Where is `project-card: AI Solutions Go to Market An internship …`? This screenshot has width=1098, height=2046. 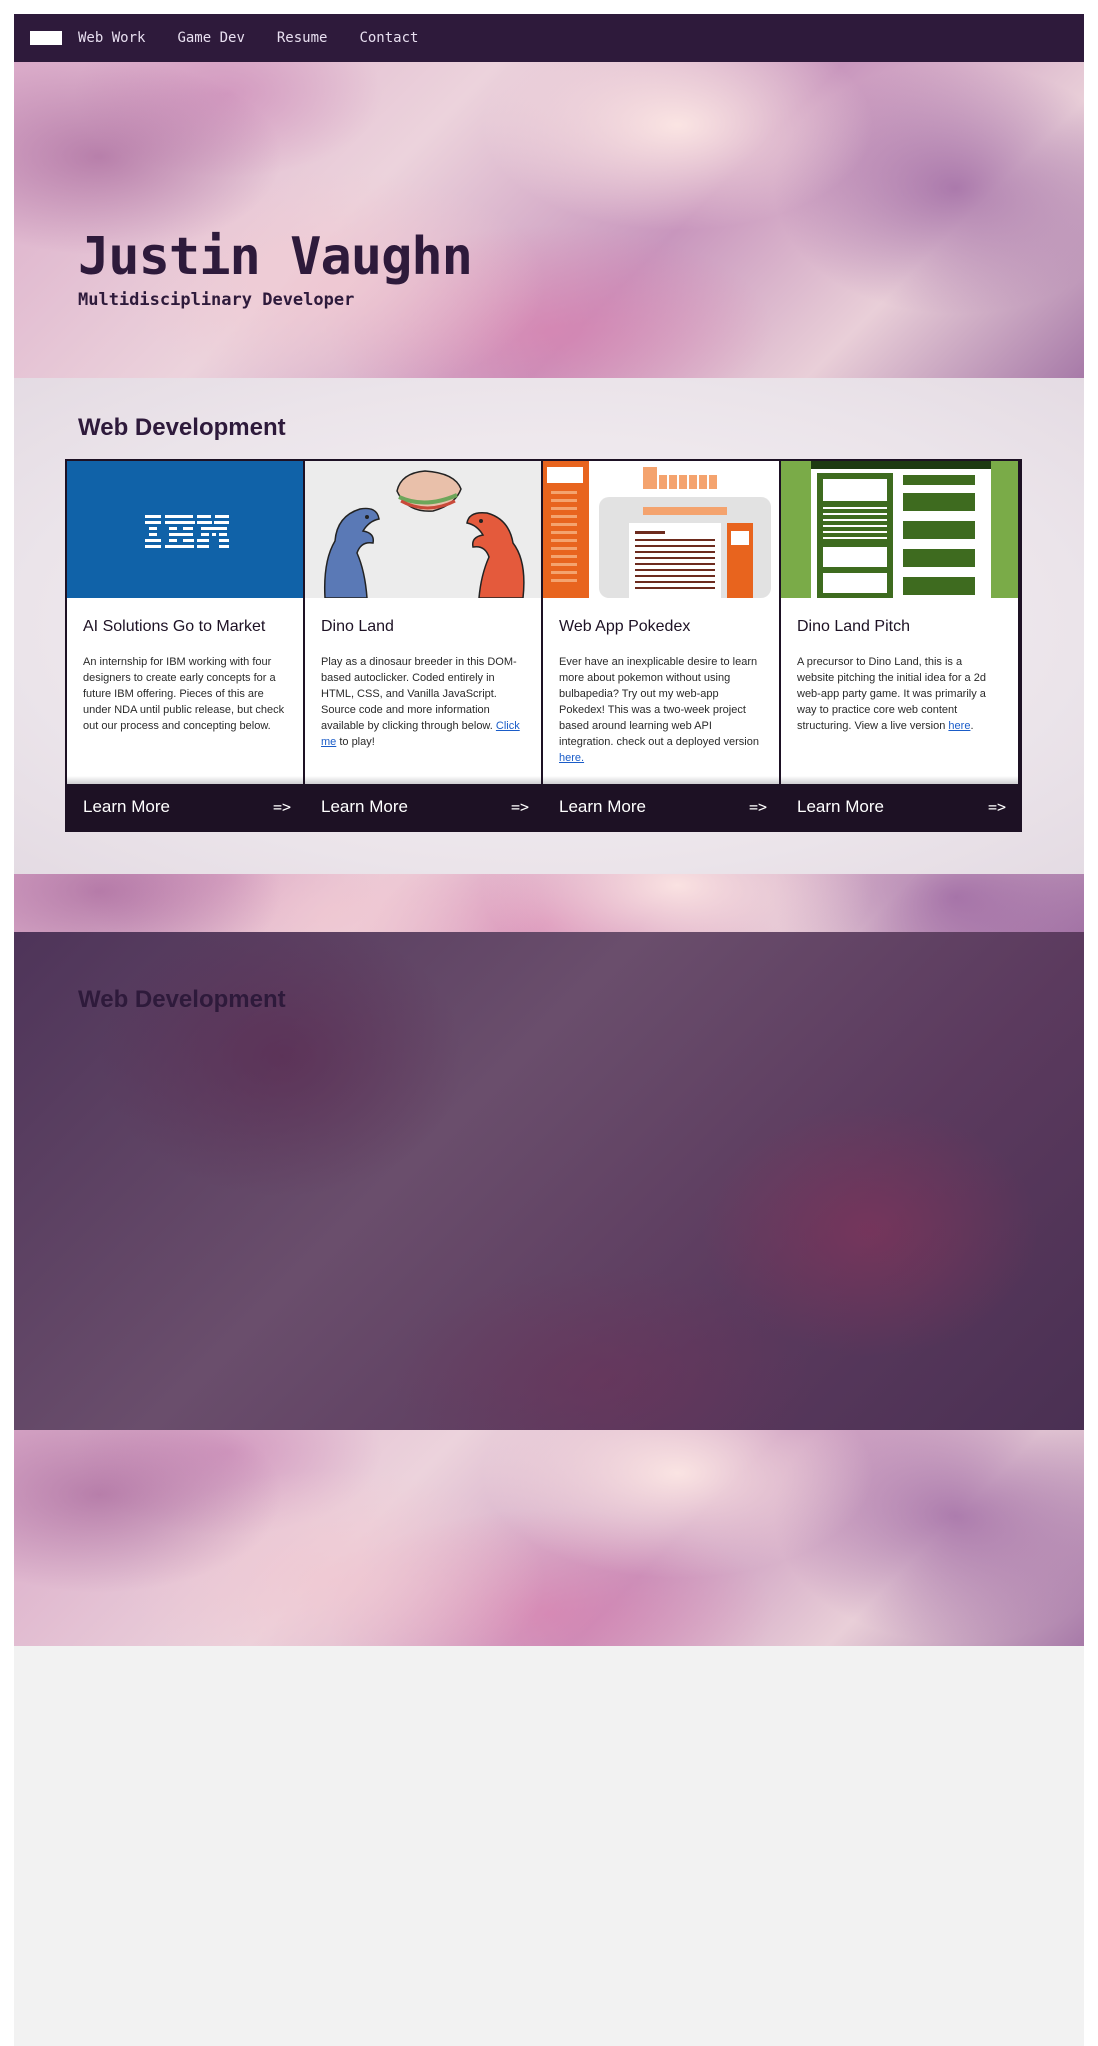 project-card: AI Solutions Go to Market An internship … is located at coordinates (186, 645).